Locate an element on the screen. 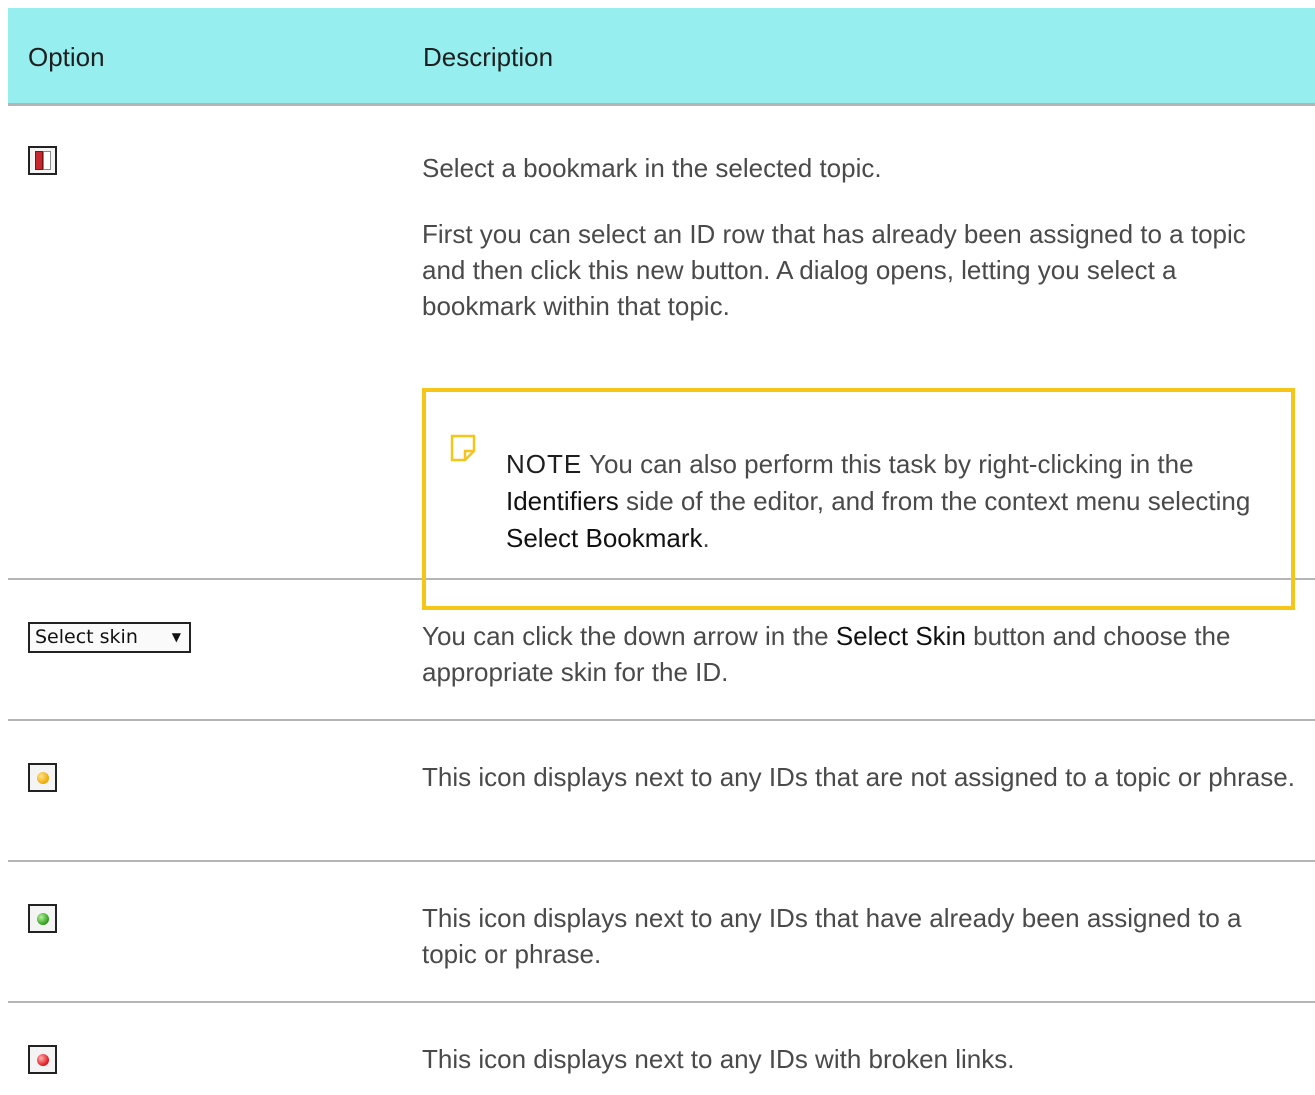 This screenshot has height=1095, width=1315. note-label: NOTE is located at coordinates (544, 464).